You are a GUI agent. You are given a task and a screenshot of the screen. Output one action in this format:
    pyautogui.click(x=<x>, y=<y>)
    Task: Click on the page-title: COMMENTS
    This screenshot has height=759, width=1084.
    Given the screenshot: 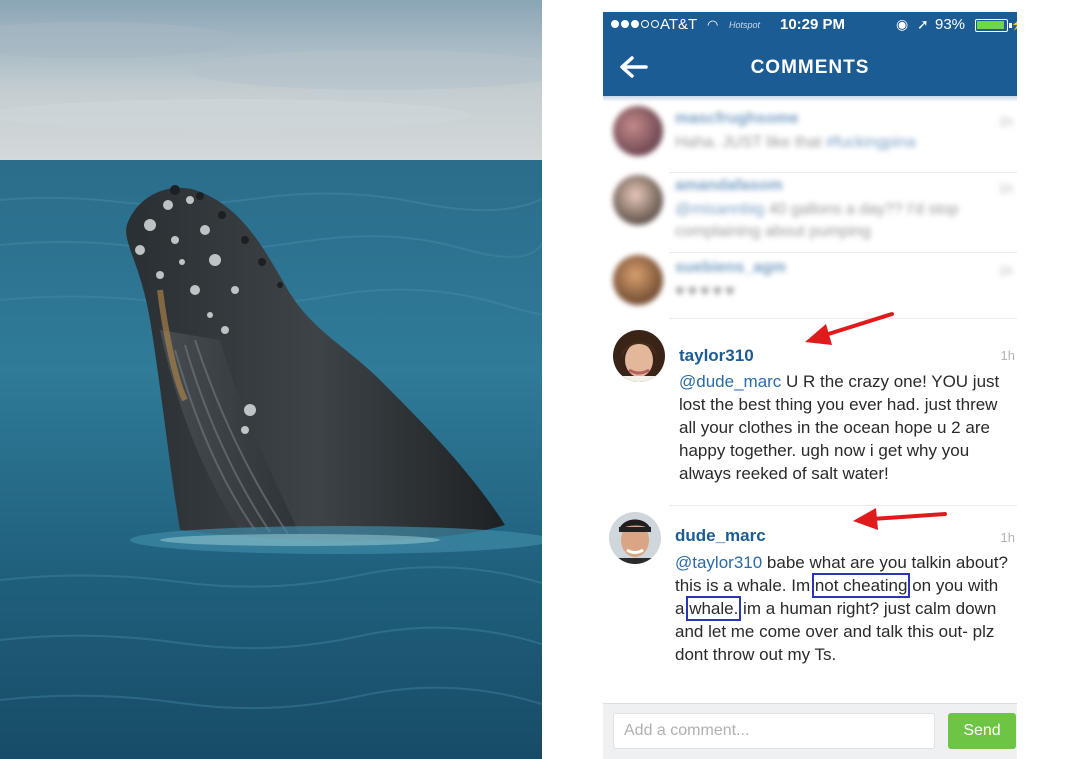 What is the action you would take?
    pyautogui.click(x=810, y=67)
    